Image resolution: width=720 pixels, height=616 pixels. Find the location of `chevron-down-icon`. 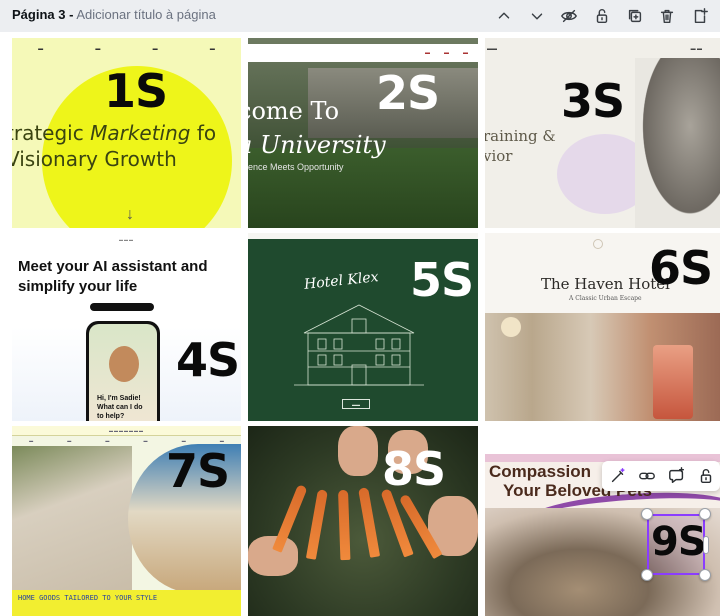

chevron-down-icon is located at coordinates (537, 16).